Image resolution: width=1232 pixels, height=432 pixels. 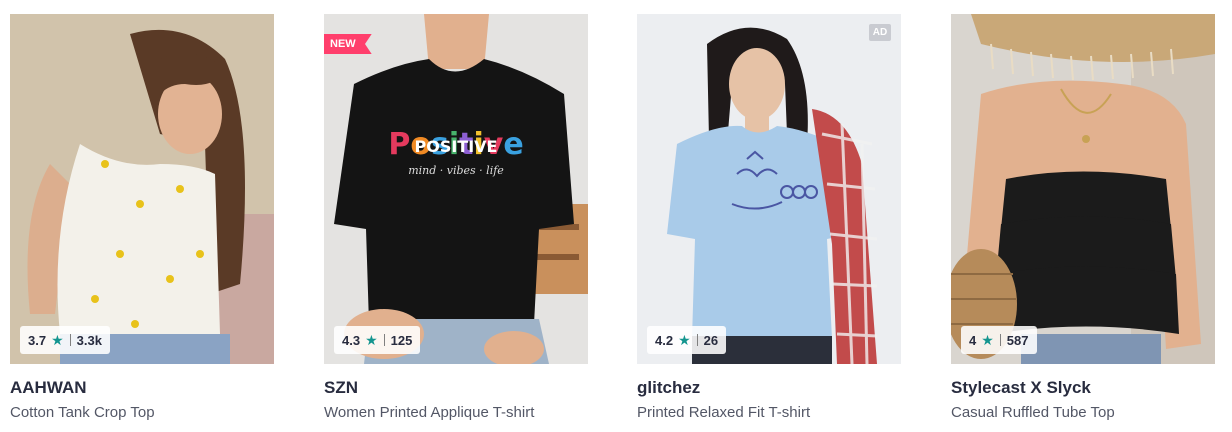 I want to click on product-brand: glitchez, so click(x=769, y=388).